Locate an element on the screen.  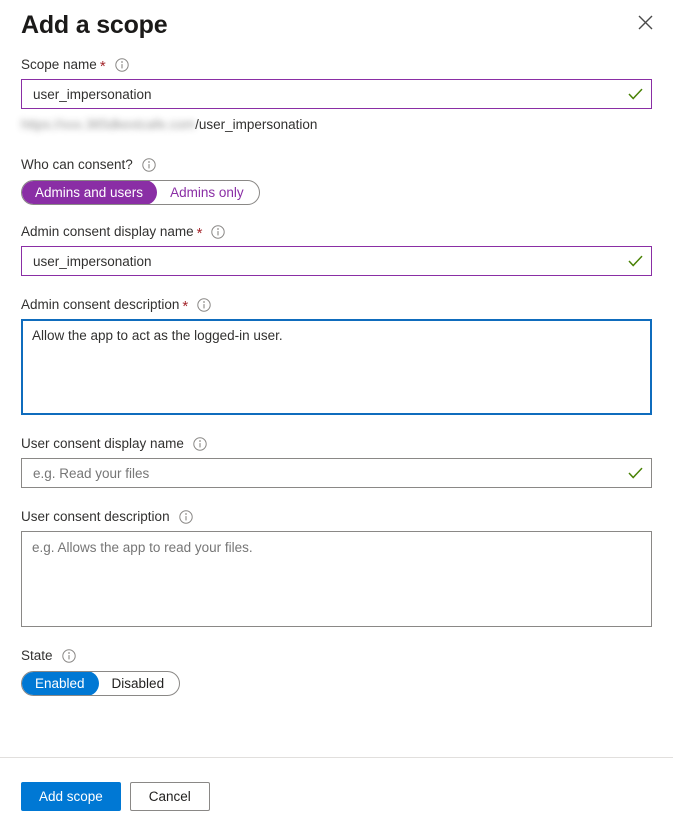
admin-consent-display-name-label: Admin consent display name * is located at coordinates (336, 232).